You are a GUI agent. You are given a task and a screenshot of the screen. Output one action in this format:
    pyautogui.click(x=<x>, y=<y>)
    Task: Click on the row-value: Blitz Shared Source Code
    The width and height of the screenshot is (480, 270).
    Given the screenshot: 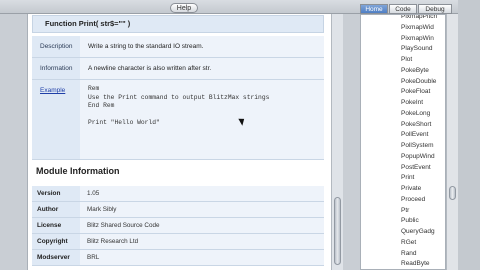 What is the action you would take?
    pyautogui.click(x=202, y=225)
    